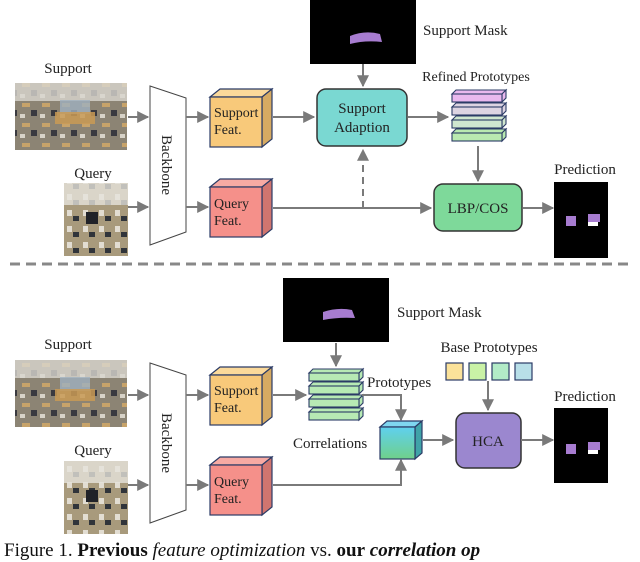 The width and height of the screenshot is (640, 562). What do you see at coordinates (488, 348) in the screenshot?
I see `base-prototypes-label: Base Prototypes` at bounding box center [488, 348].